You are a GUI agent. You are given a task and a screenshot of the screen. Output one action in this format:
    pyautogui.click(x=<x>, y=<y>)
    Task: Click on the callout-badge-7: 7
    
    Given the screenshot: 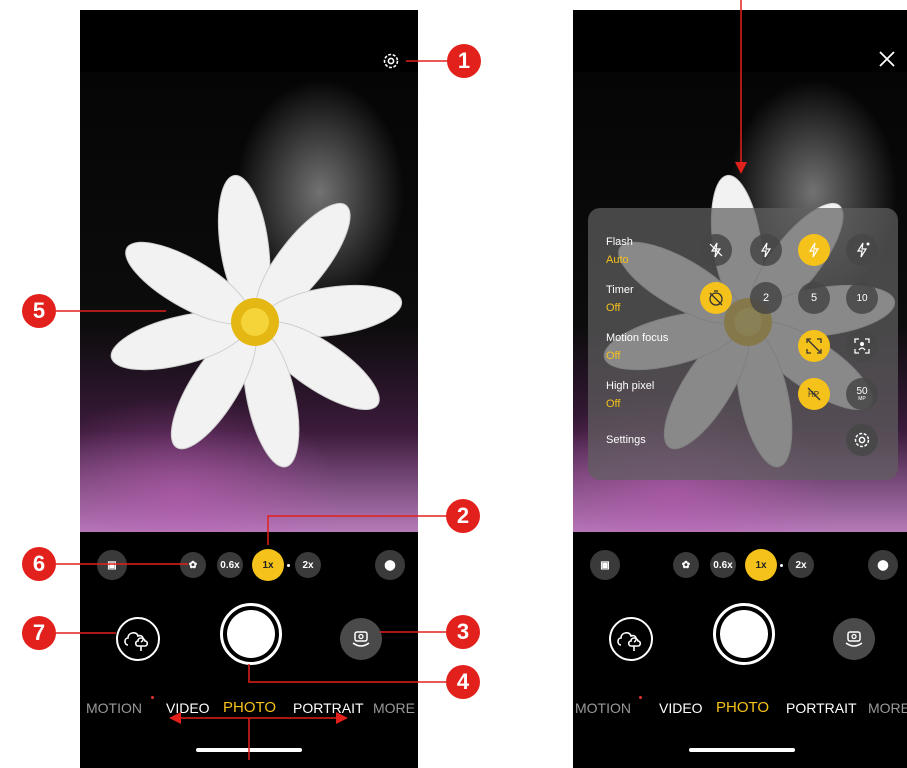 What is the action you would take?
    pyautogui.click(x=39, y=633)
    